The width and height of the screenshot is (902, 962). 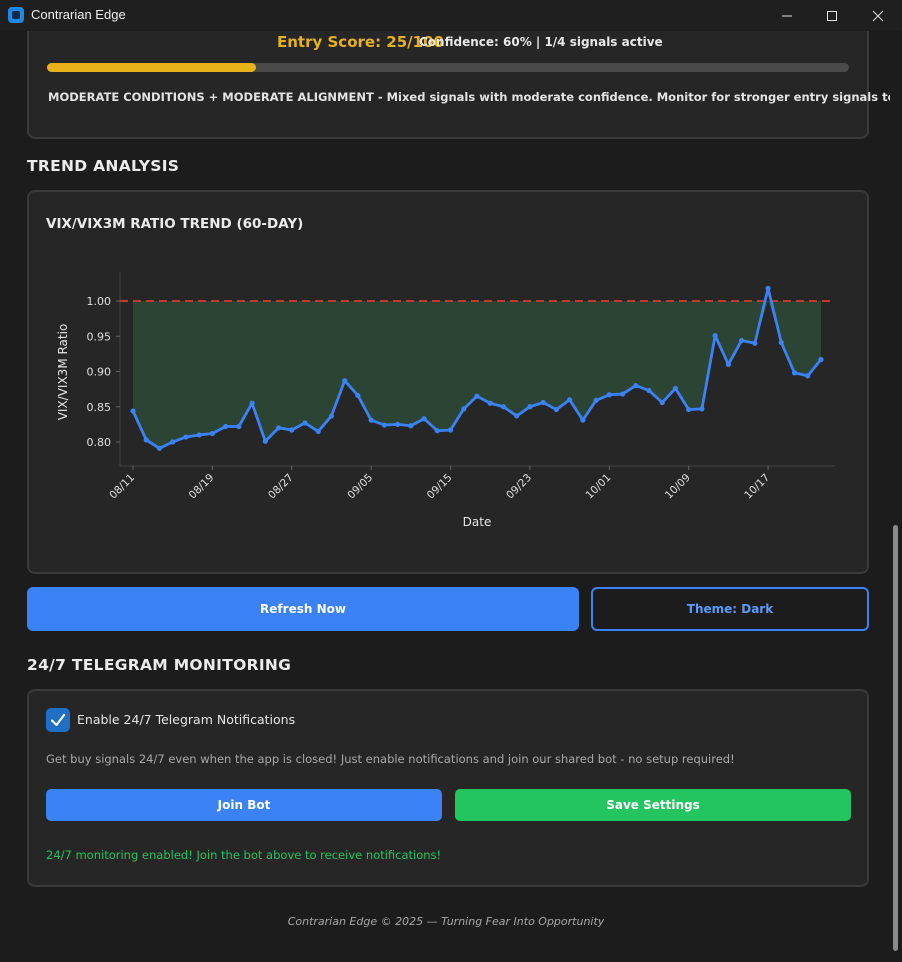 What do you see at coordinates (244, 805) in the screenshot?
I see `join-bot-button: Join Bot` at bounding box center [244, 805].